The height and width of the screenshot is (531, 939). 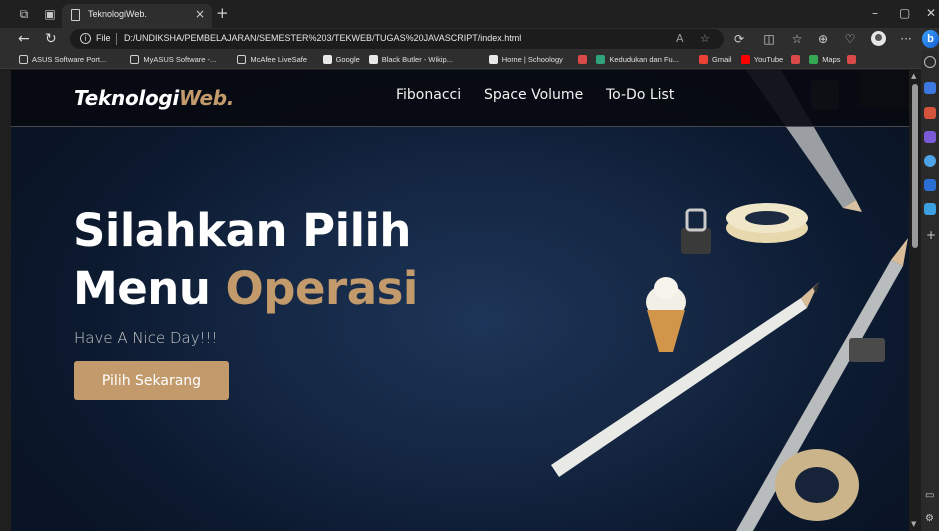 I want to click on search-icon, so click(x=930, y=62).